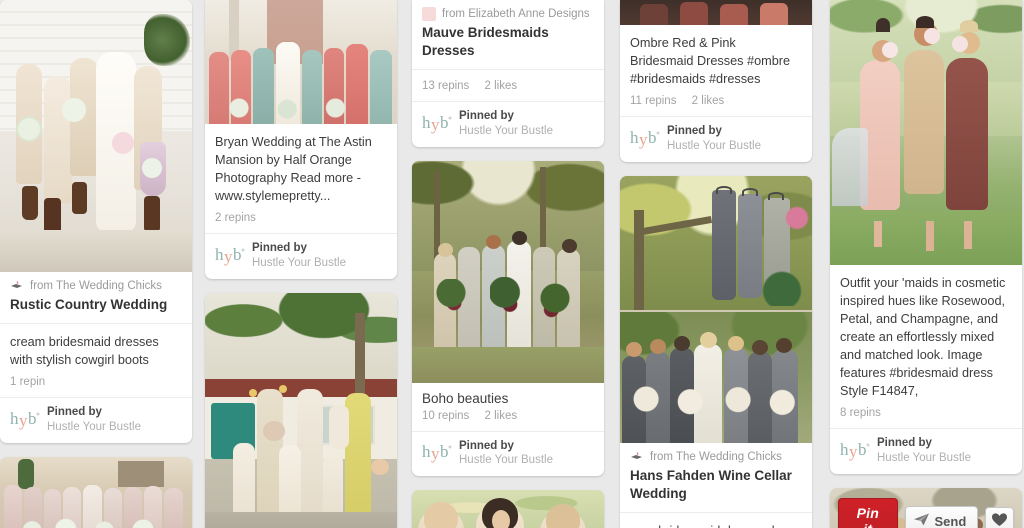 The height and width of the screenshot is (528, 1024). I want to click on pin-source: from Elizabeth Anne Designs, so click(508, 11).